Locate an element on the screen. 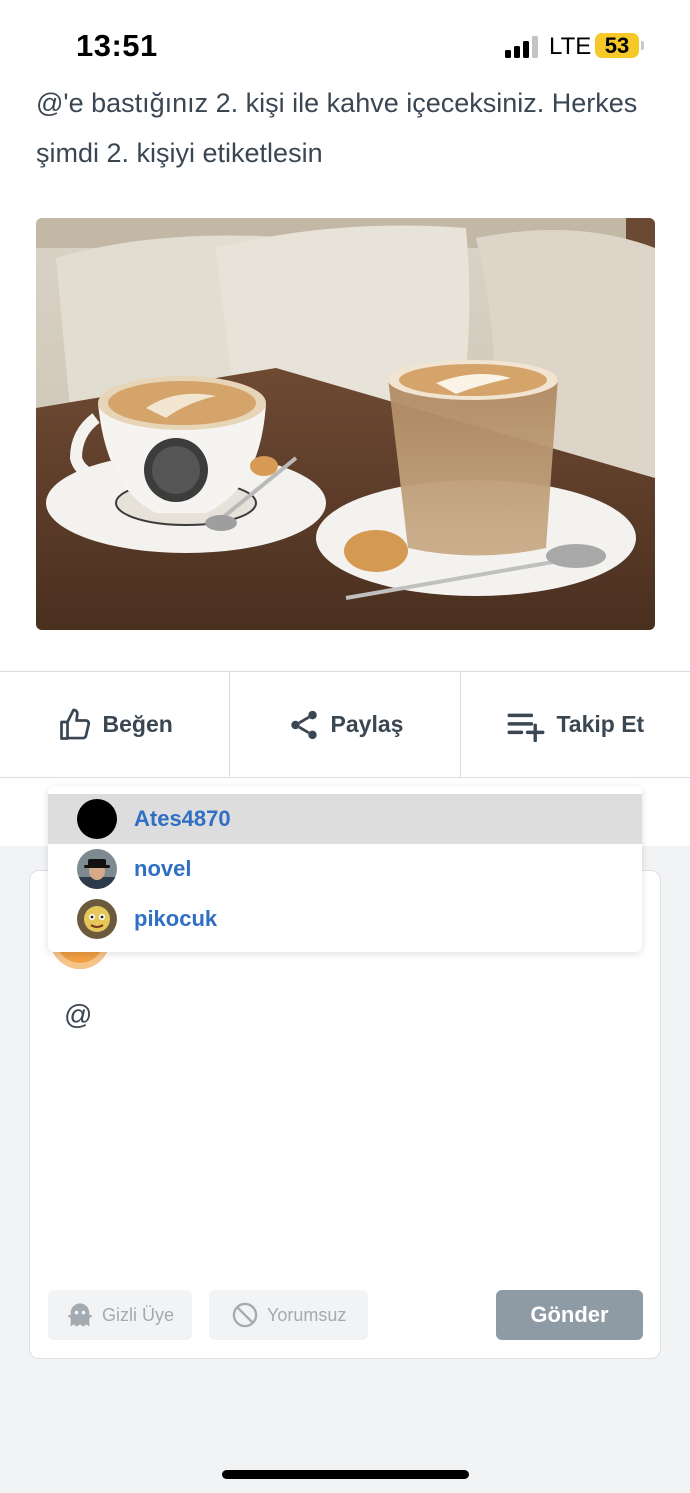 Image resolution: width=690 pixels, height=1493 pixels. like-button: Beğen is located at coordinates (114, 724).